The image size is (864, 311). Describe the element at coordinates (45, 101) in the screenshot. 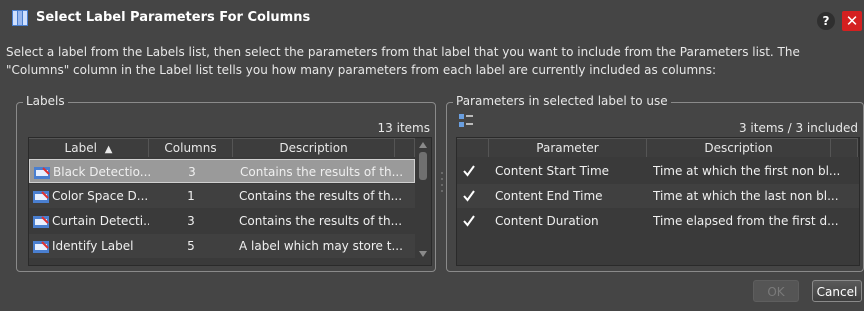

I see `labels-group-title: Labels` at that location.